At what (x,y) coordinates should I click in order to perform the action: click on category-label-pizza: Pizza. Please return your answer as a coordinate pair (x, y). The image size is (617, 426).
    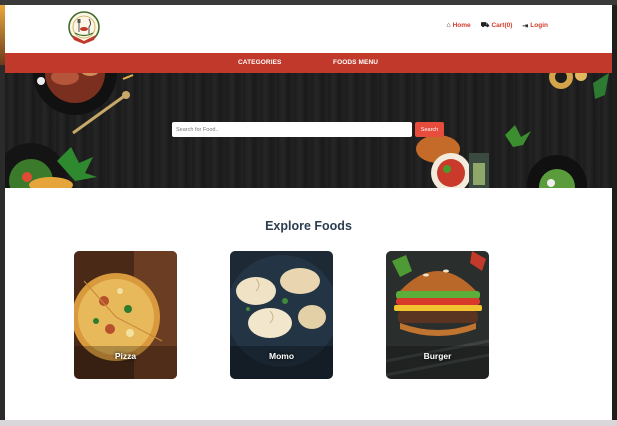
    Looking at the image, I should click on (125, 356).